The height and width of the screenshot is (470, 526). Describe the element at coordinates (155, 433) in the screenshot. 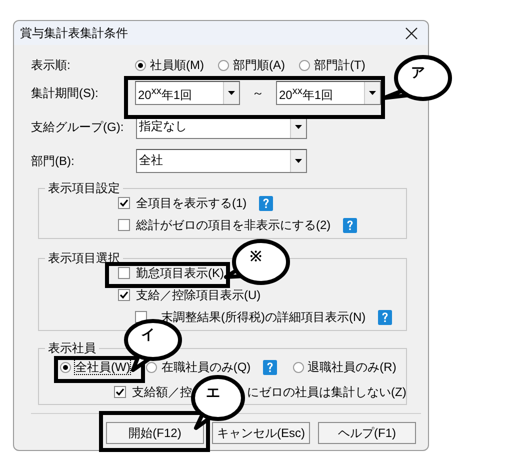

I see `dialog-button: 開始(F12)` at that location.